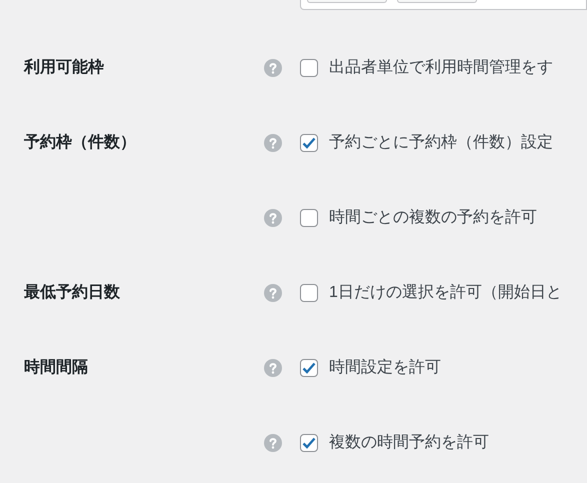  What do you see at coordinates (64, 67) in the screenshot?
I see `field-label: 利用可能枠` at bounding box center [64, 67].